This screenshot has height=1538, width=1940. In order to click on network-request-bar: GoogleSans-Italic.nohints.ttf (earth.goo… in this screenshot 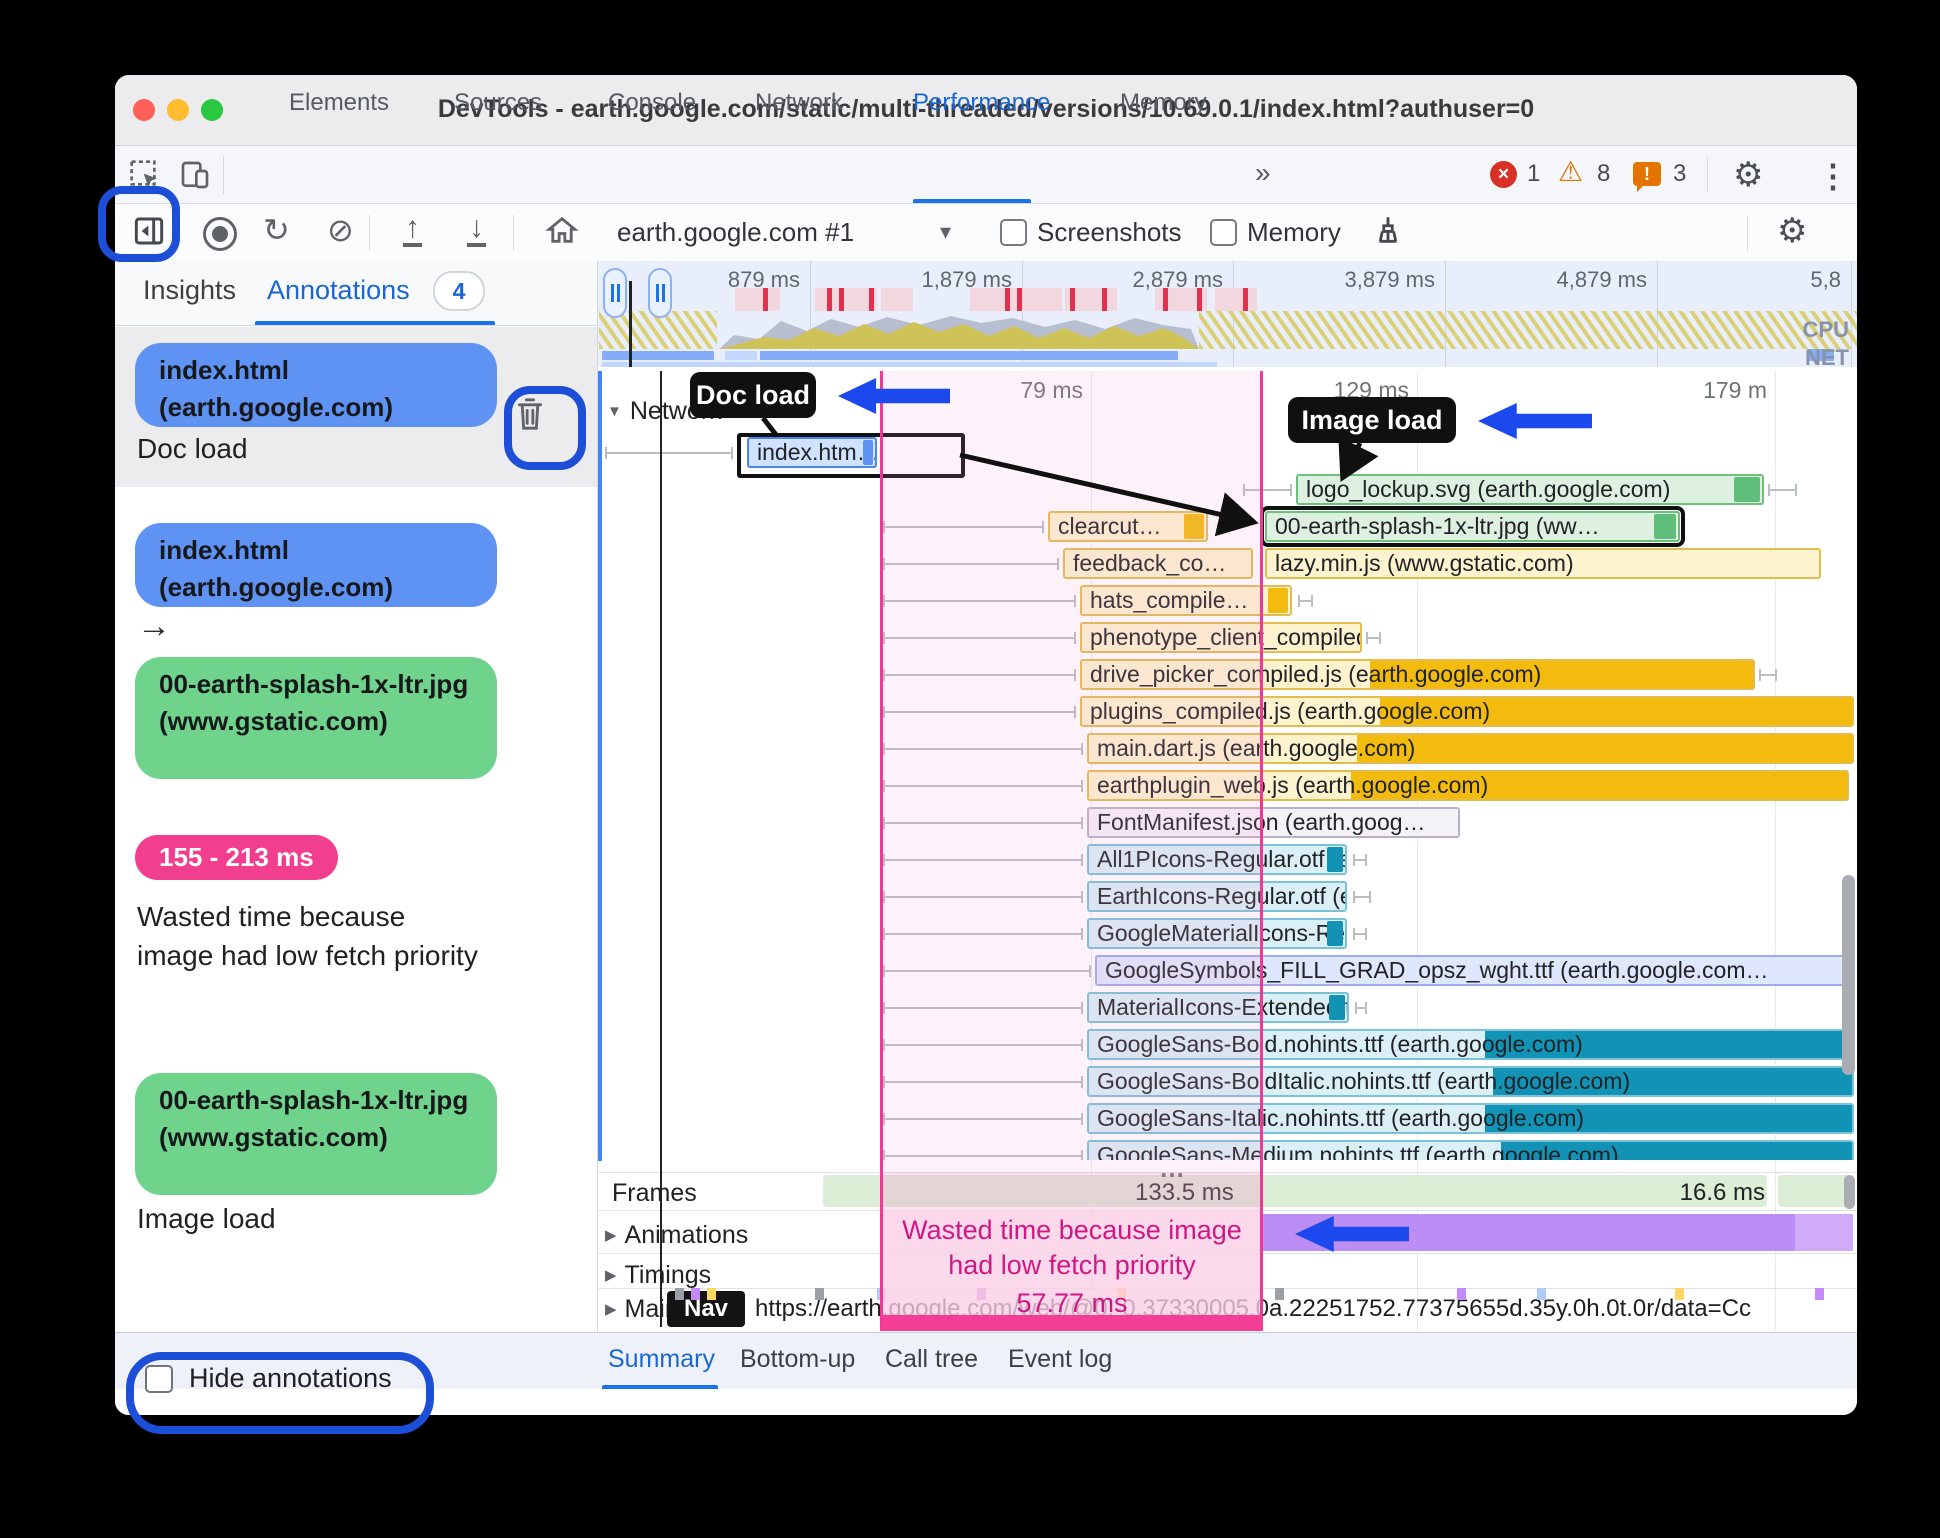, I will do `click(1470, 1118)`.